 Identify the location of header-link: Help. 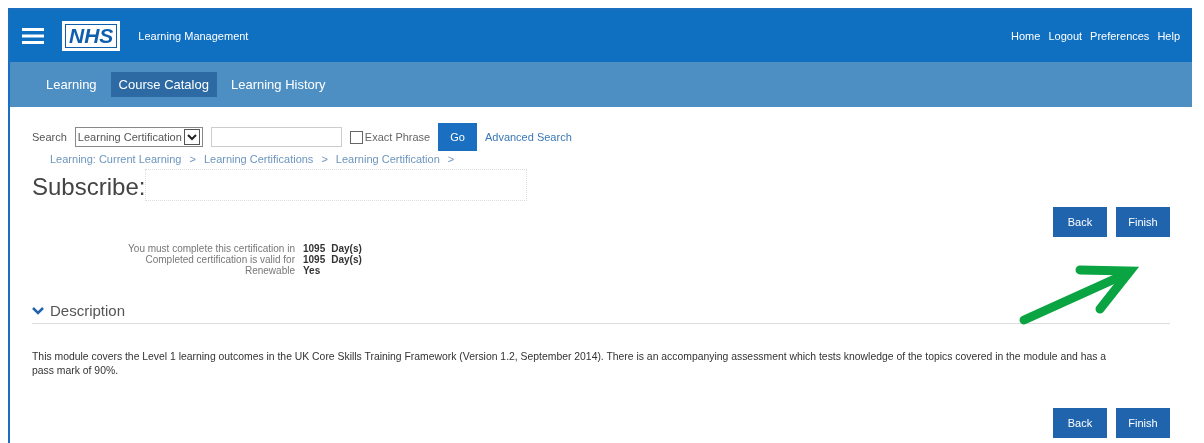
(1168, 36).